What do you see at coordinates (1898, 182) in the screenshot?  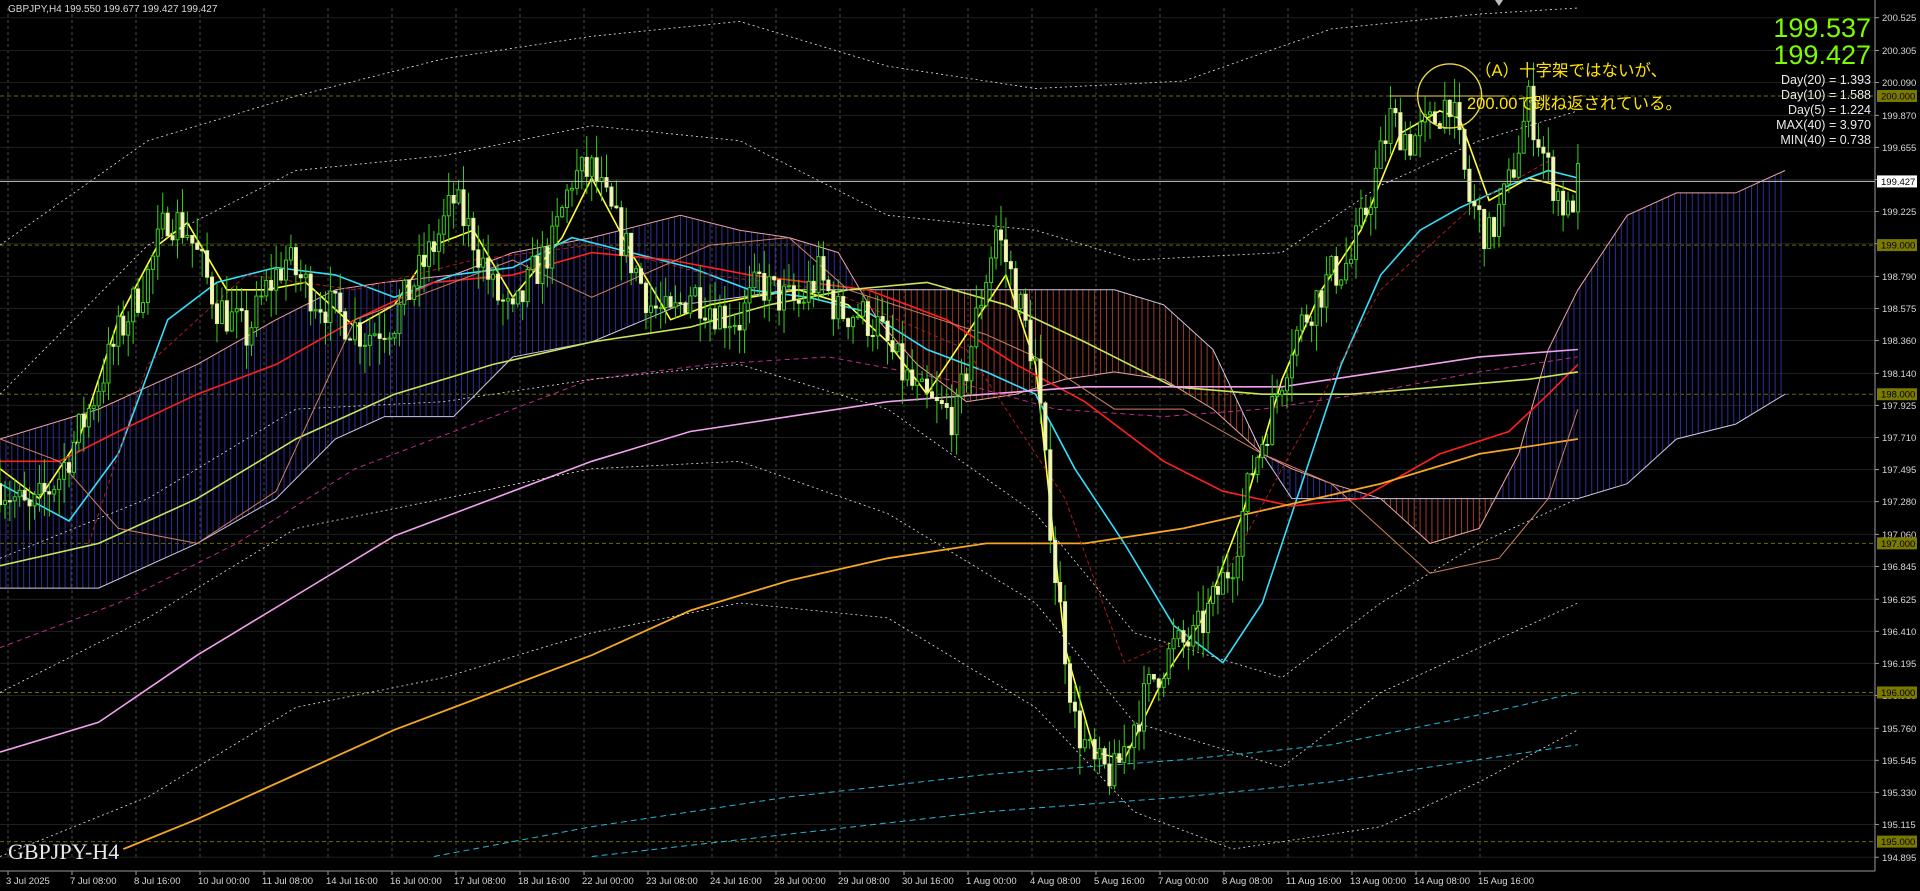 I see `current-price-label: 199.427` at bounding box center [1898, 182].